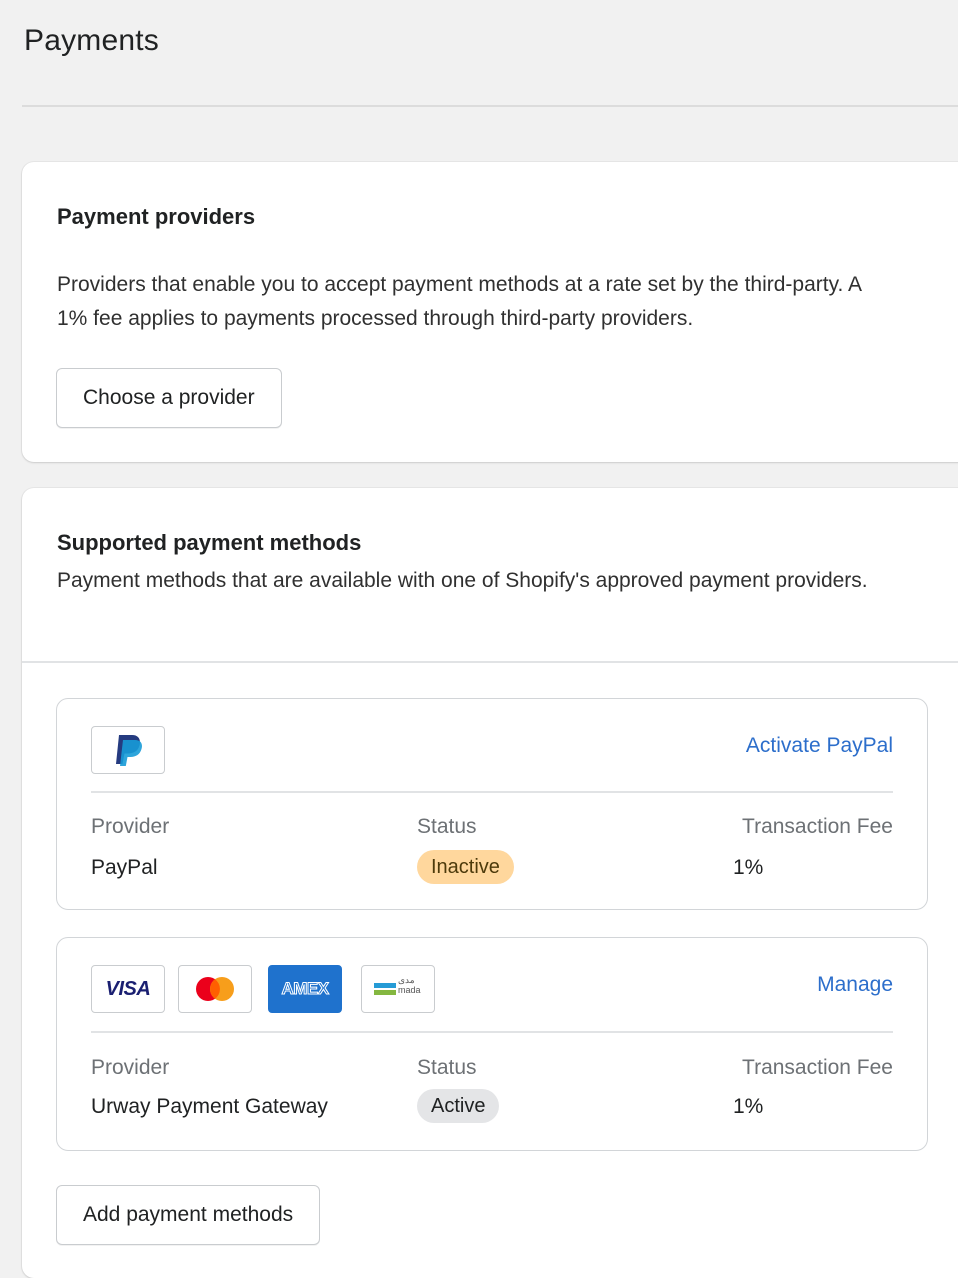  Describe the element at coordinates (409, 990) in the screenshot. I see `mada-latin-text: mada` at that location.